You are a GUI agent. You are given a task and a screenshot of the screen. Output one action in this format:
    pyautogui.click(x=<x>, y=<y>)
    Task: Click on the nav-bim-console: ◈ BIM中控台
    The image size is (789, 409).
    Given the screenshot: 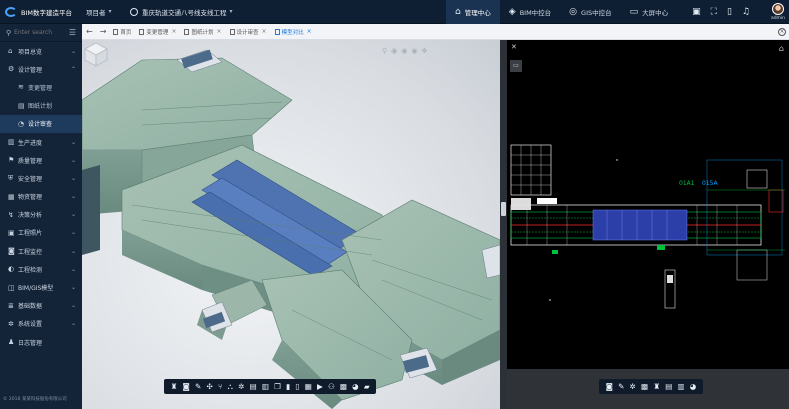 What is the action you would take?
    pyautogui.click(x=530, y=12)
    